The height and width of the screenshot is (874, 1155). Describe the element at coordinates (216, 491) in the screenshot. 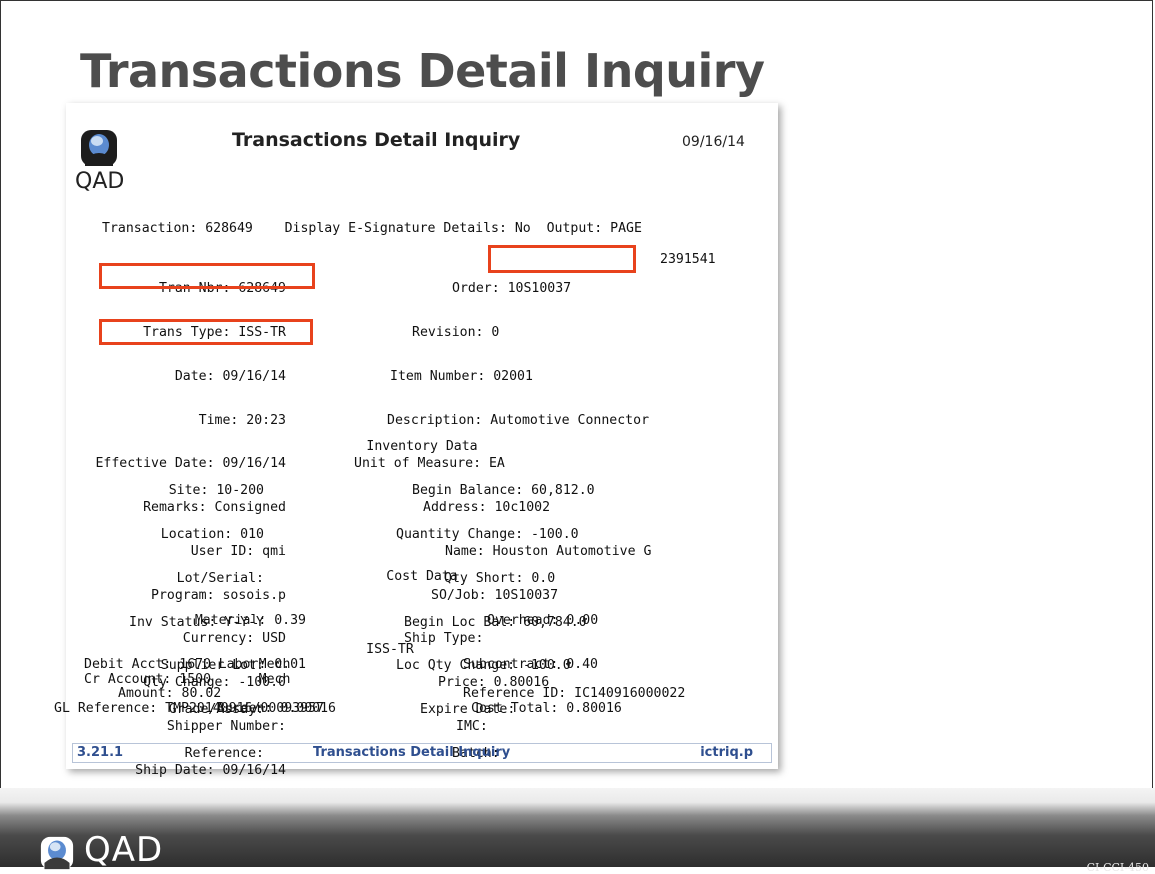

I see `inv-site: Site: 10-200` at that location.